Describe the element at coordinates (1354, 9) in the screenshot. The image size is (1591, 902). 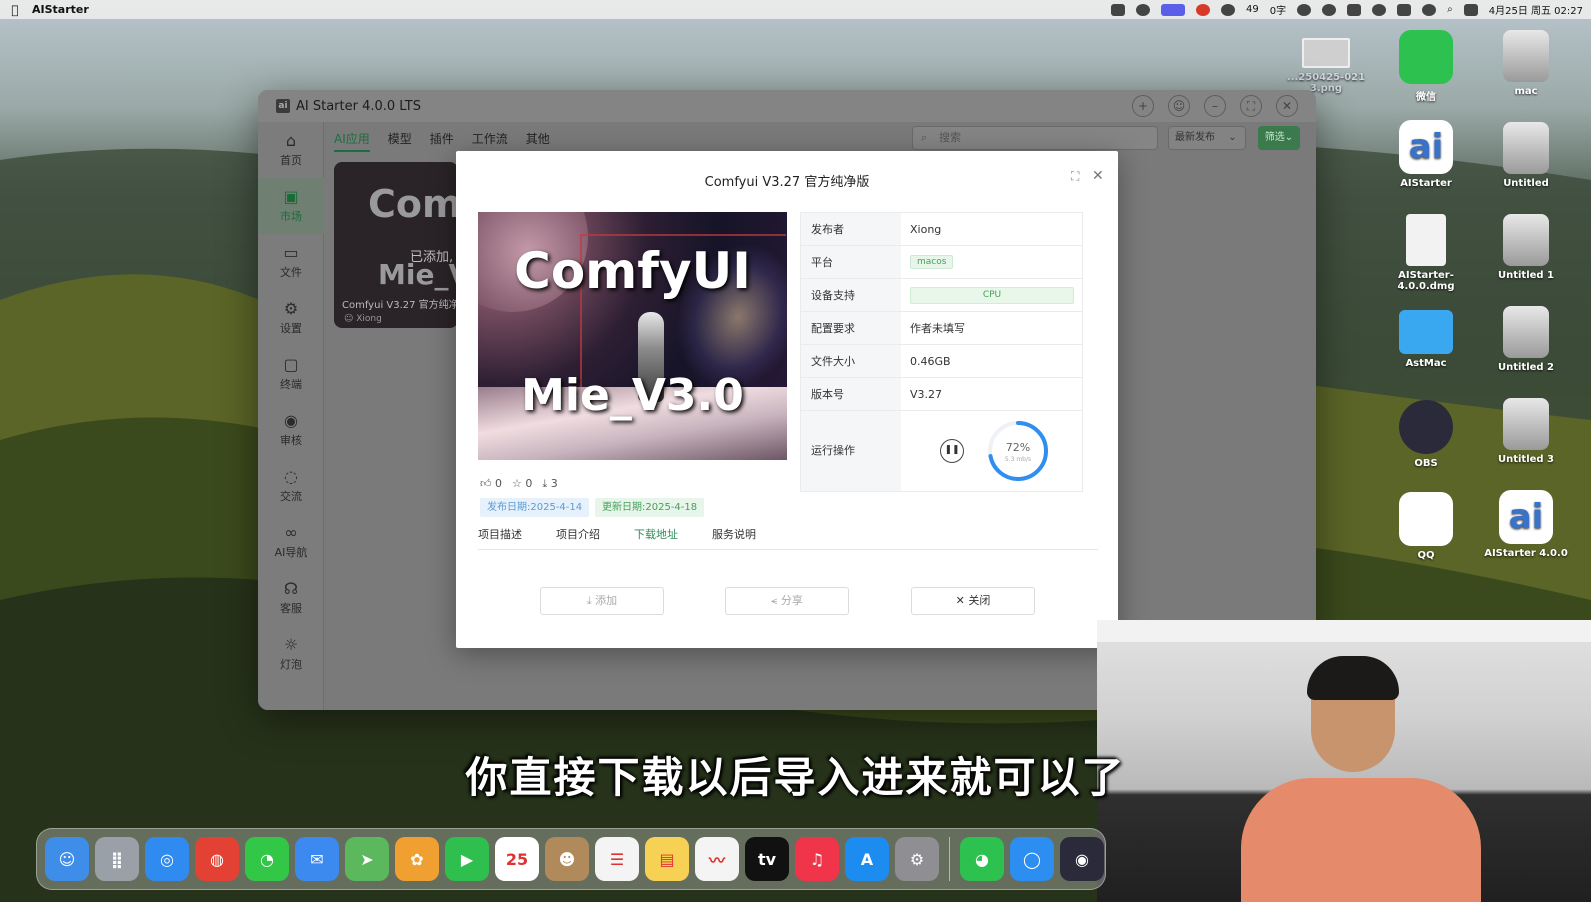
I see `input-method-icon` at that location.